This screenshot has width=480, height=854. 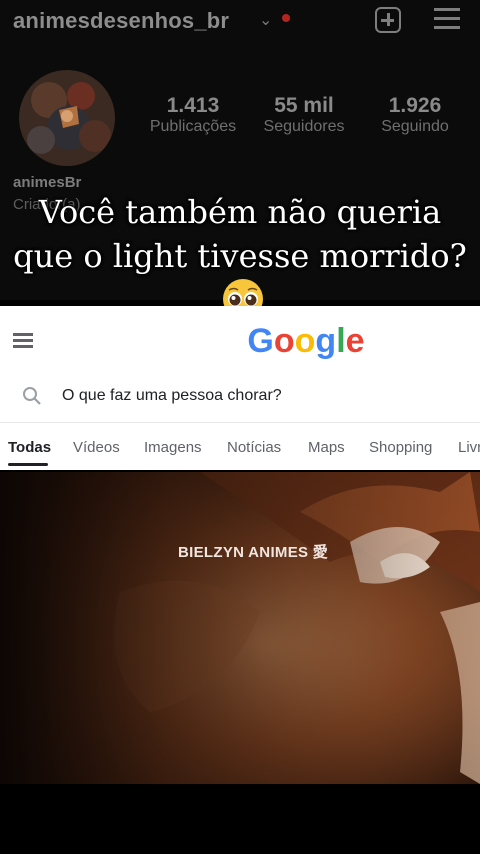 I want to click on video-watermark: BIELZYN ANIMES 愛, so click(x=253, y=552).